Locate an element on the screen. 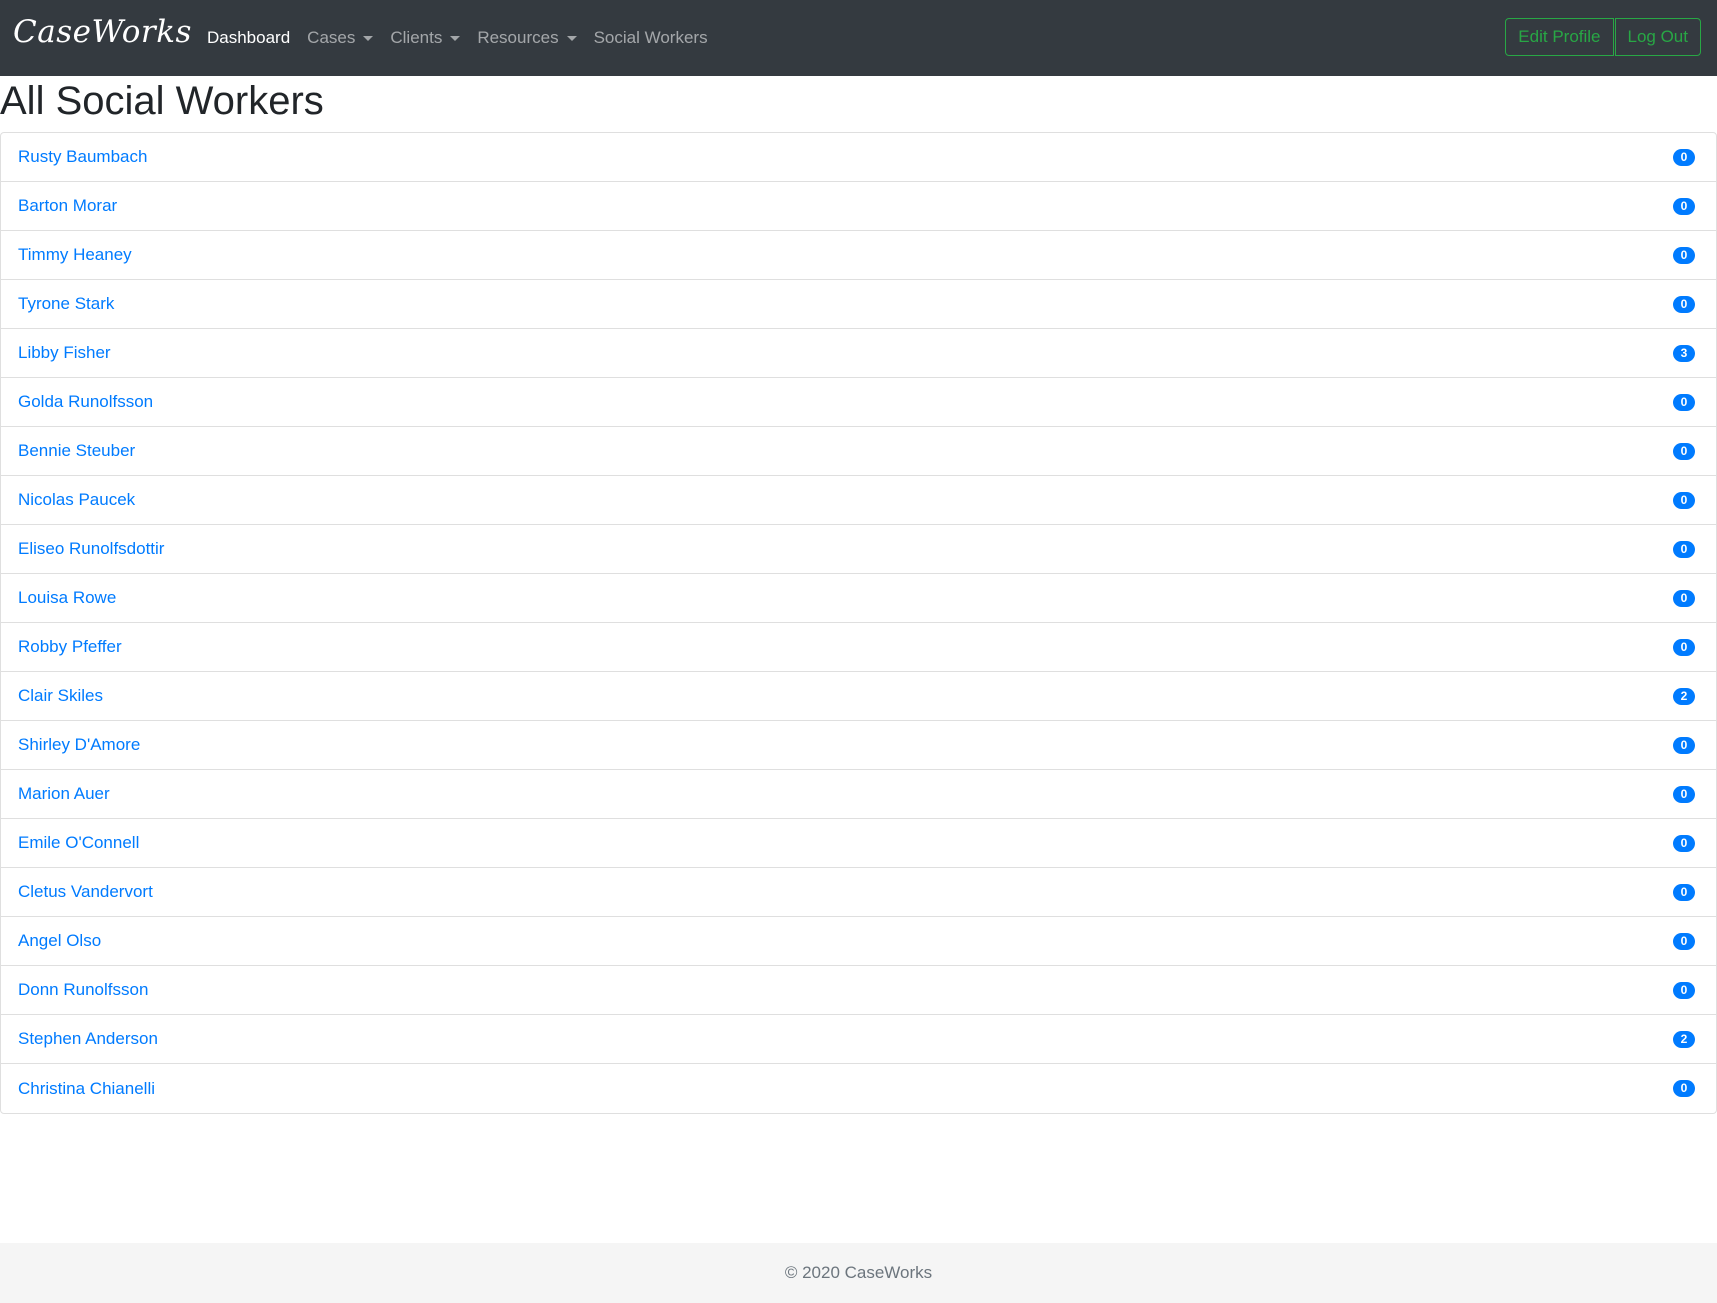 The height and width of the screenshot is (1303, 1717). list-item: Christina Chianelli 0 is located at coordinates (858, 1088).